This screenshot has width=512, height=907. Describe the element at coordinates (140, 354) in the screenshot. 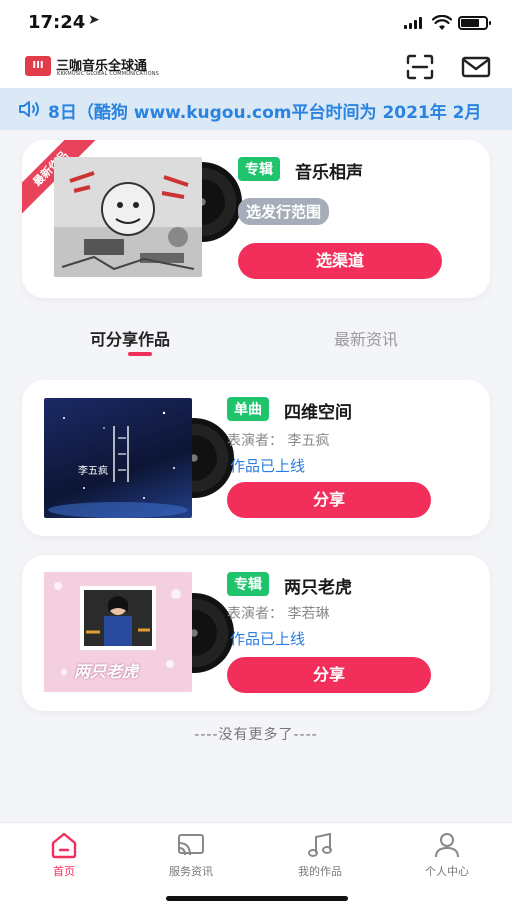

I see `active-tab-indicator` at that location.